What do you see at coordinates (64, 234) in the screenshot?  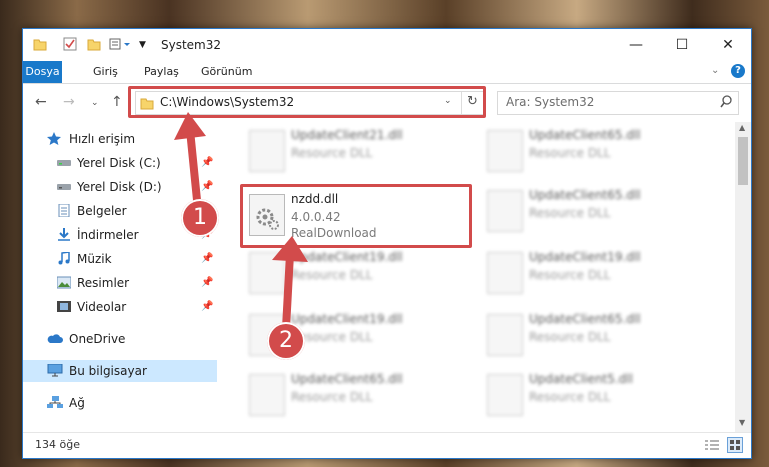 I see `downloads-icon` at bounding box center [64, 234].